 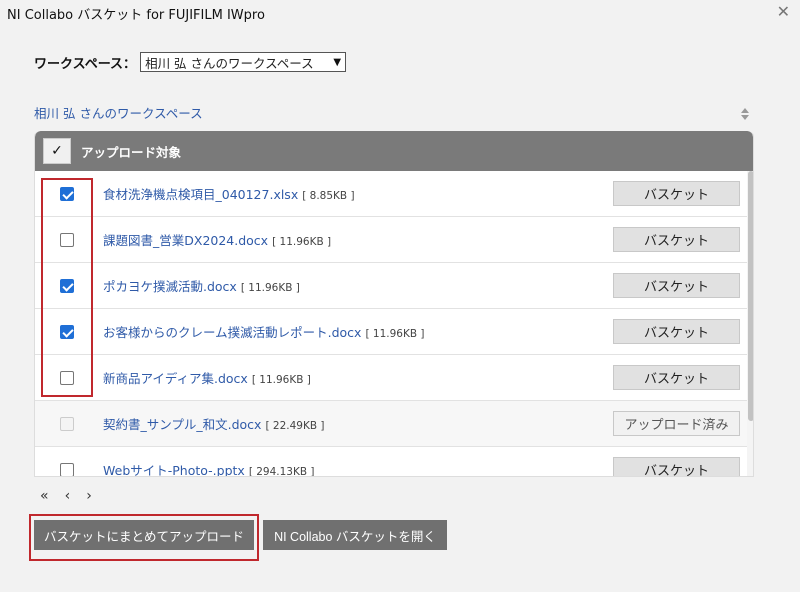 I want to click on close-icon: ✕, so click(x=783, y=11).